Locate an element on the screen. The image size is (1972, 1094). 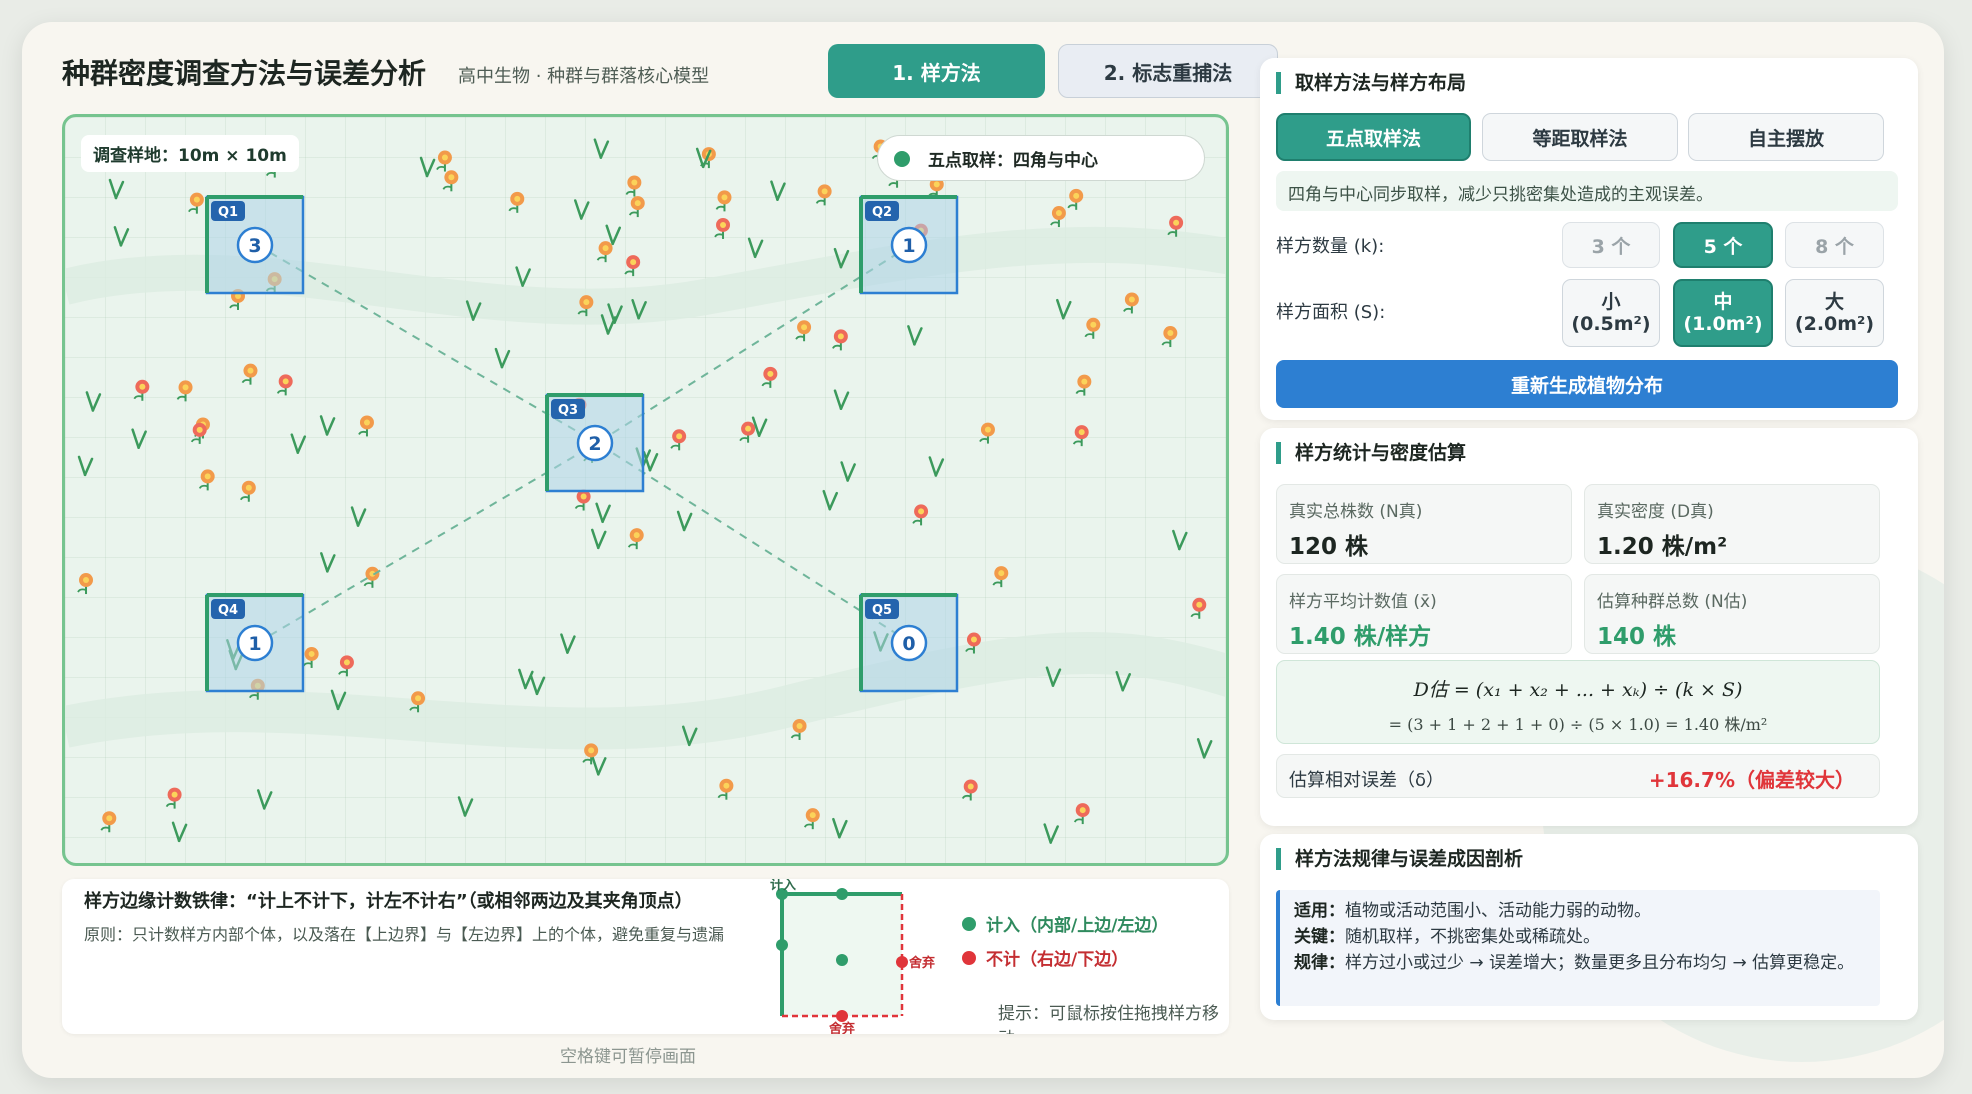
quadrat-count-label: 2 is located at coordinates (594, 444).